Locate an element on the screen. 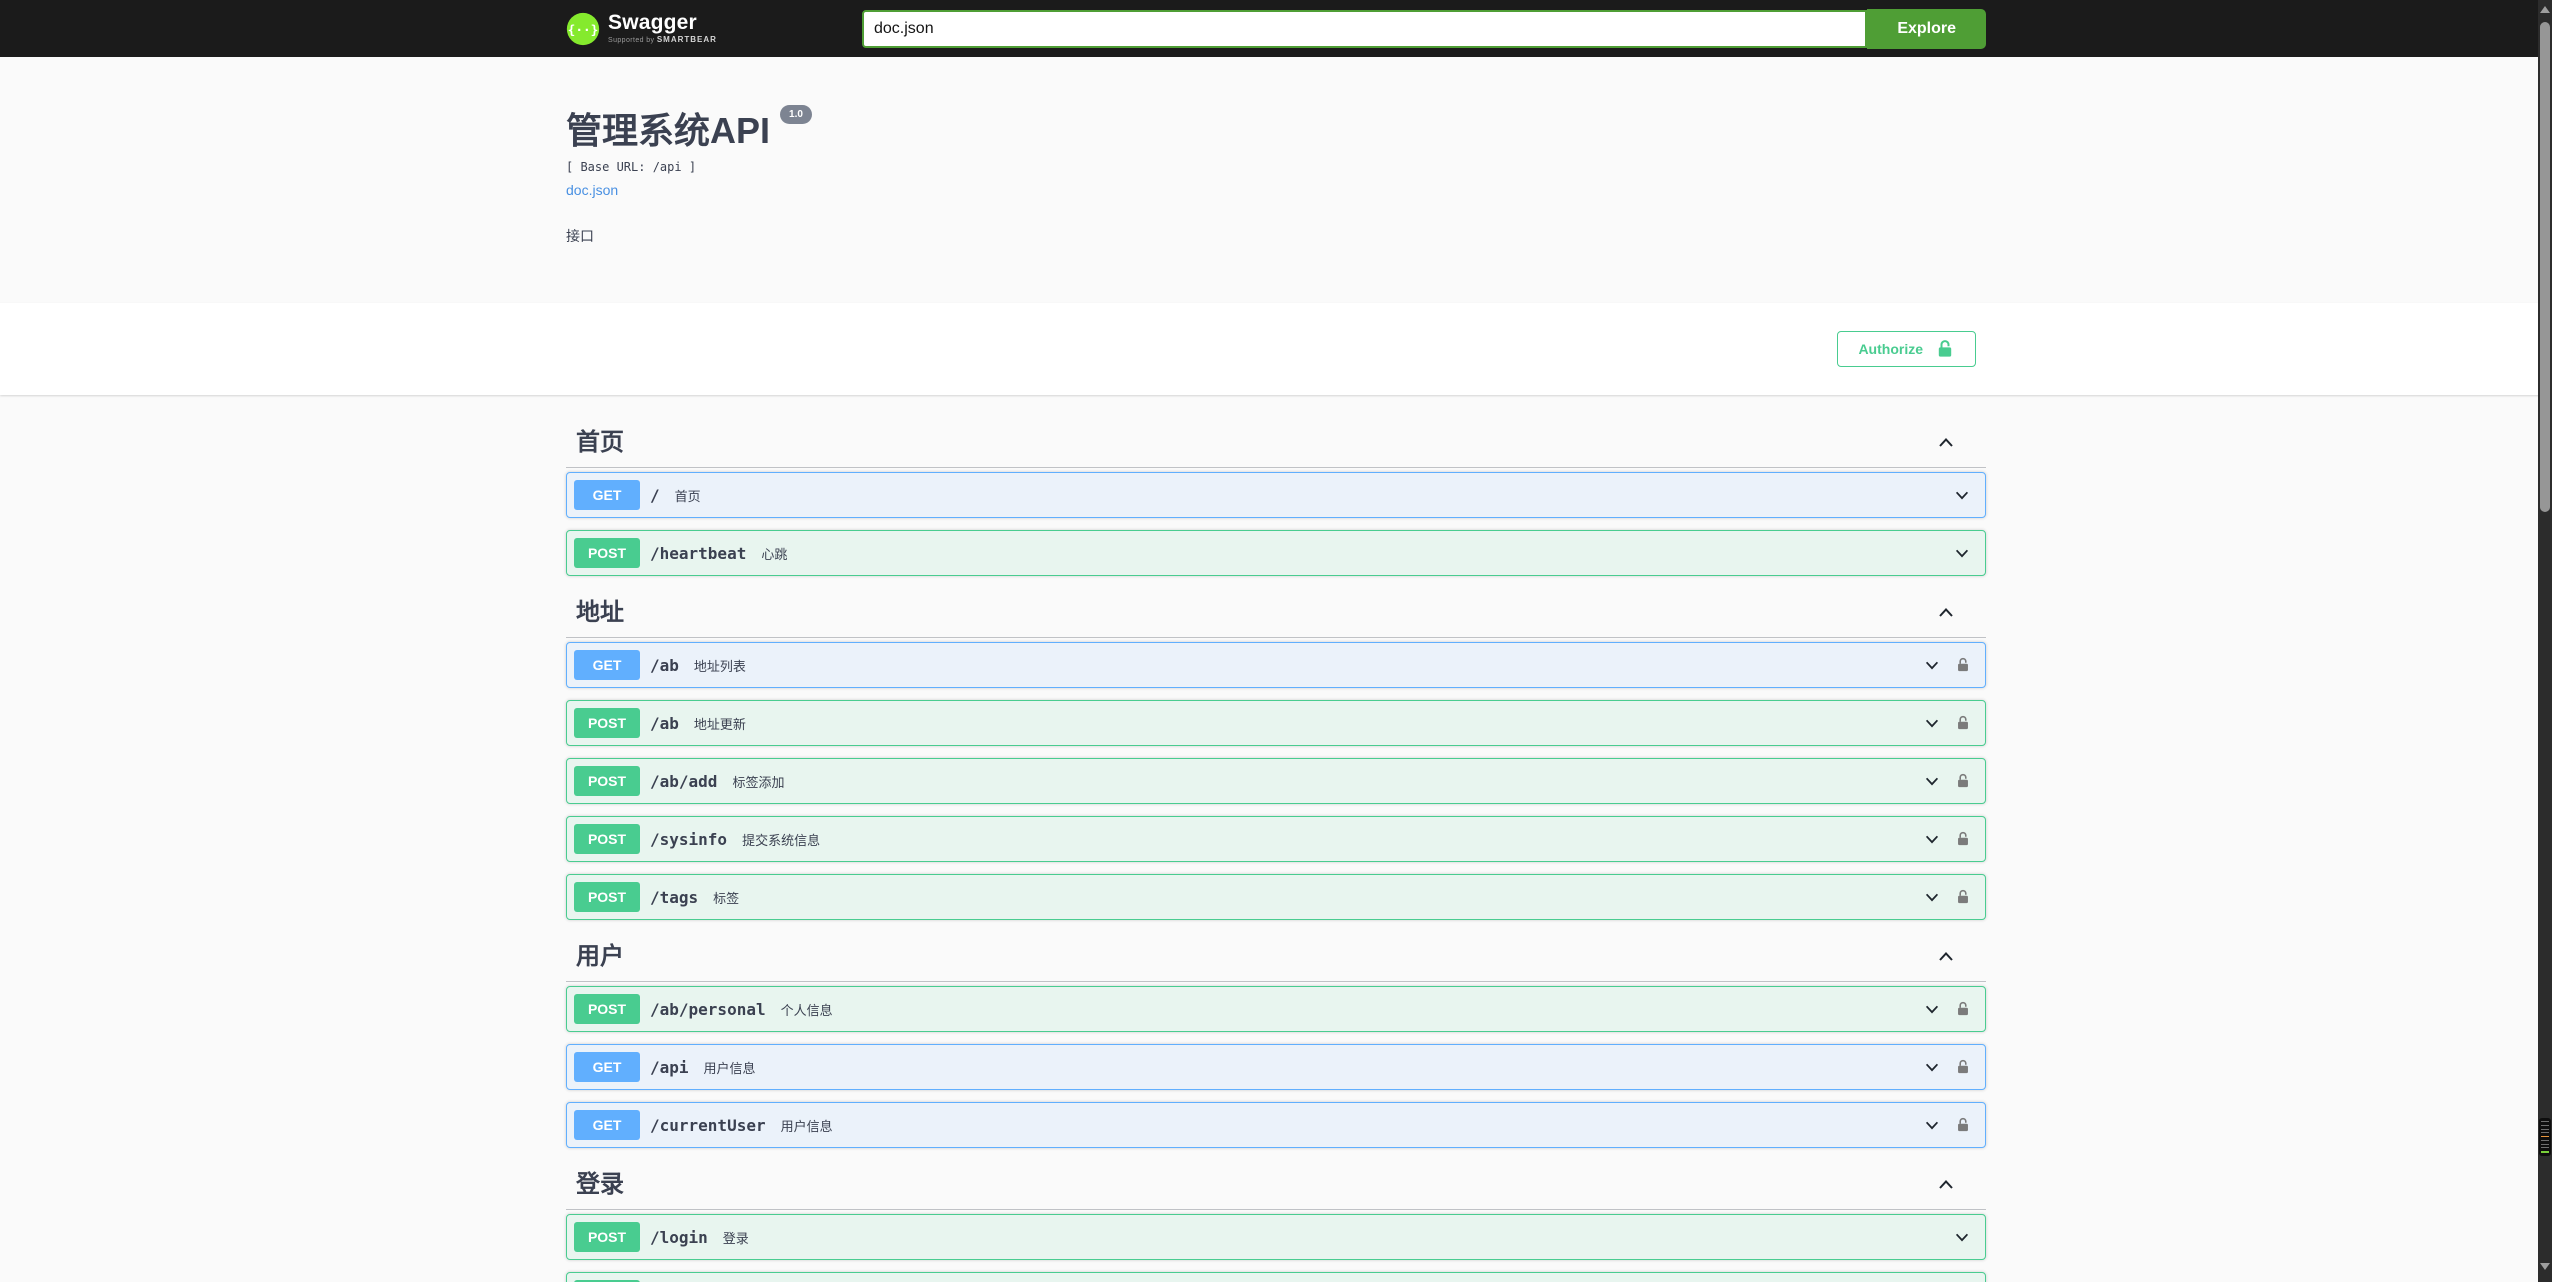 The image size is (2552, 1282). operation-summary: 标签添加 is located at coordinates (758, 782).